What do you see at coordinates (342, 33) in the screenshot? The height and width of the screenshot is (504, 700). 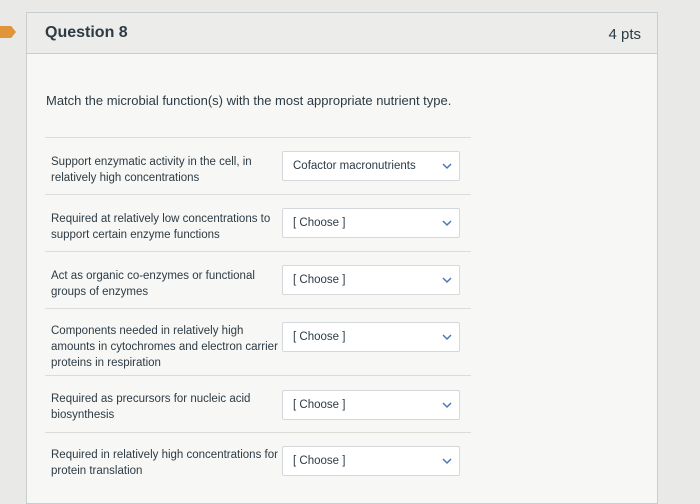 I see `question-header: Question 8 4 pts` at bounding box center [342, 33].